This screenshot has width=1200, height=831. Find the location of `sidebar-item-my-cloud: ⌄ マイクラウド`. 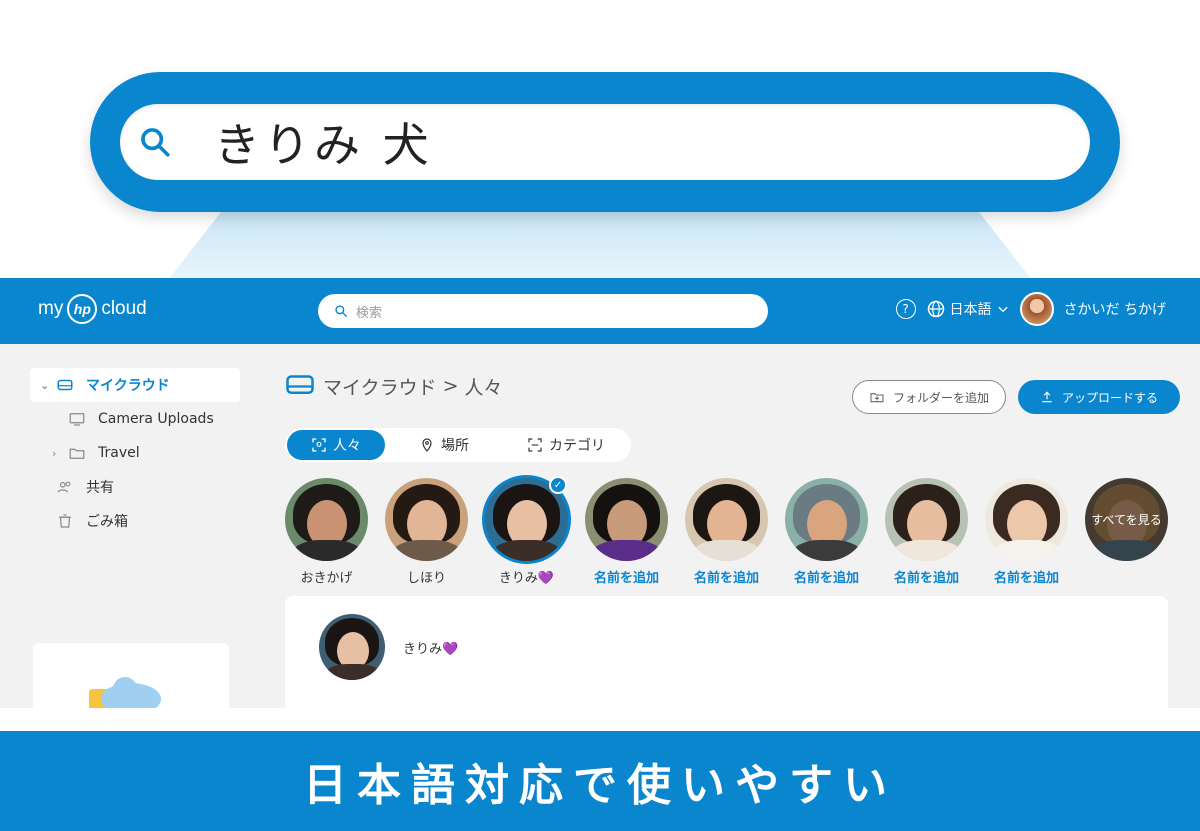

sidebar-item-my-cloud: ⌄ マイクラウド is located at coordinates (135, 385).